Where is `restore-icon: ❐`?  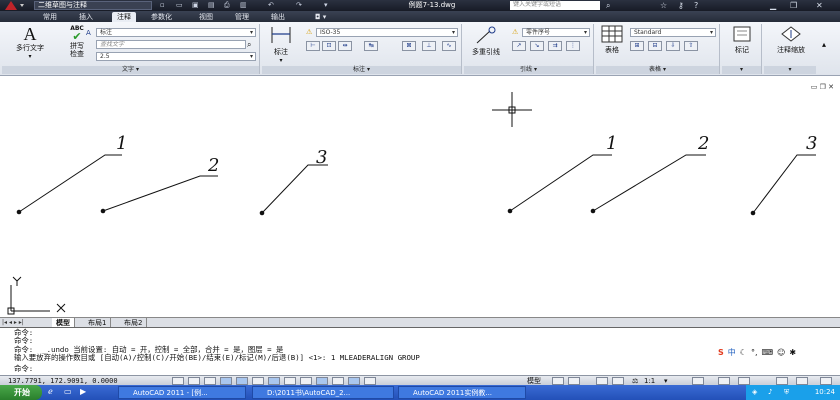 restore-icon: ❐ is located at coordinates (793, 5).